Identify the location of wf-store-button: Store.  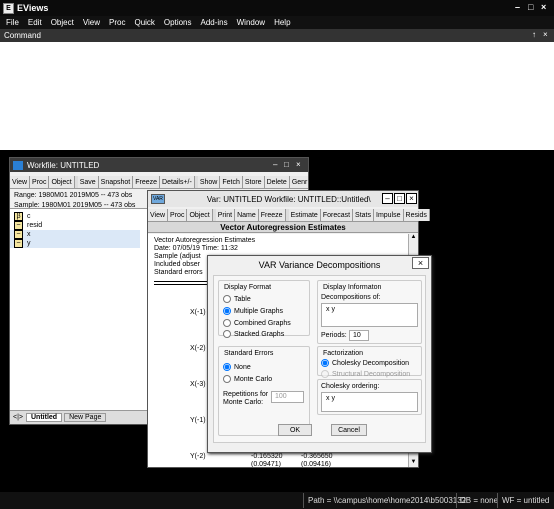
(253, 182).